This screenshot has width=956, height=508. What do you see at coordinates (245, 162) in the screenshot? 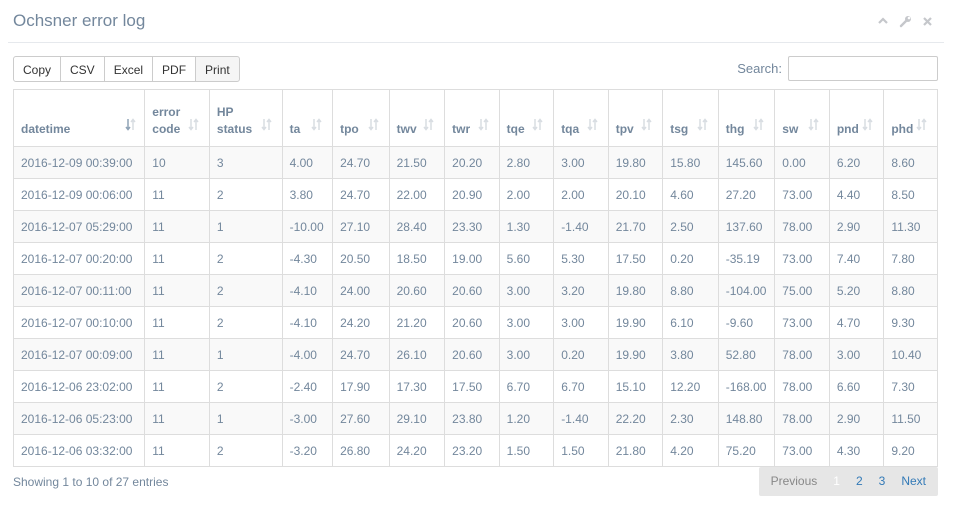
I see `cell-status: 3` at bounding box center [245, 162].